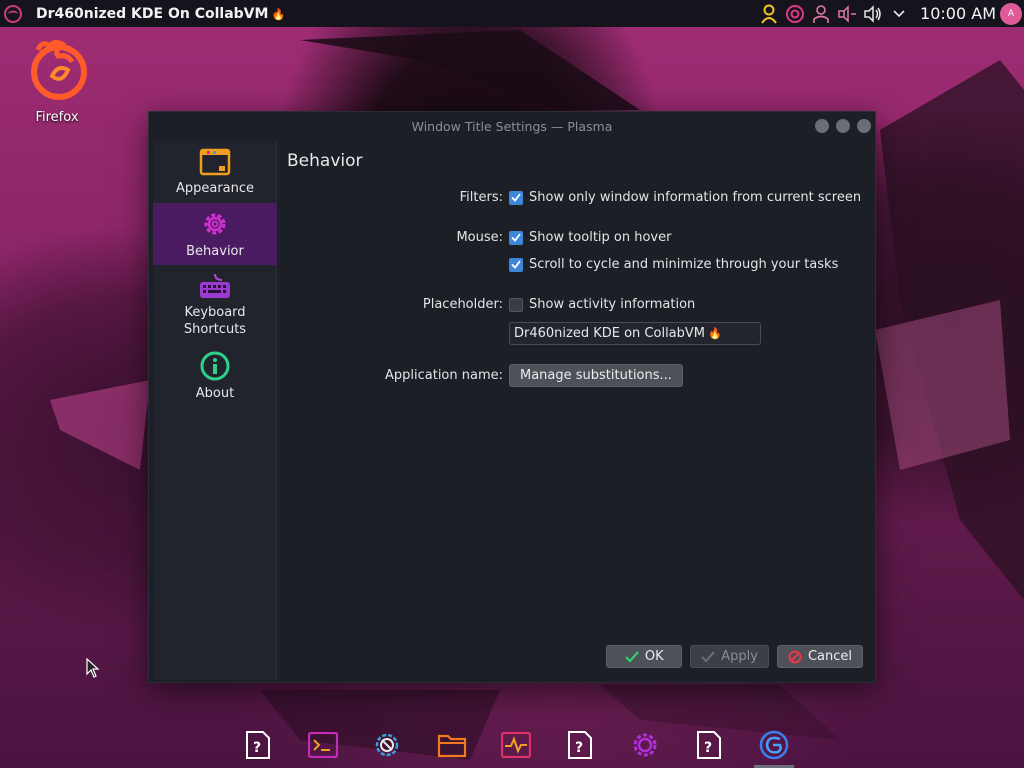 The image size is (1024, 768). I want to click on placeholder-text-field: Dr460nized KDE on CollabVM 🔥, so click(635, 333).